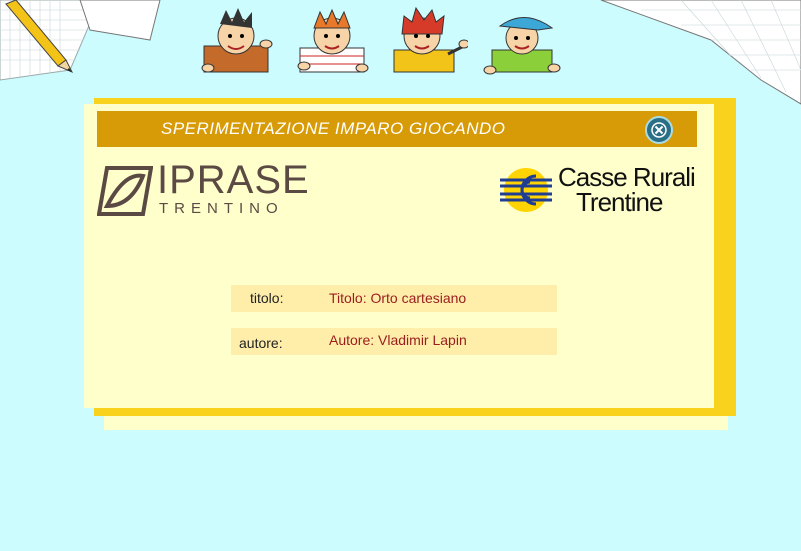 This screenshot has height=551, width=801. I want to click on author-value: Autore: Vladimir Lapin, so click(398, 340).